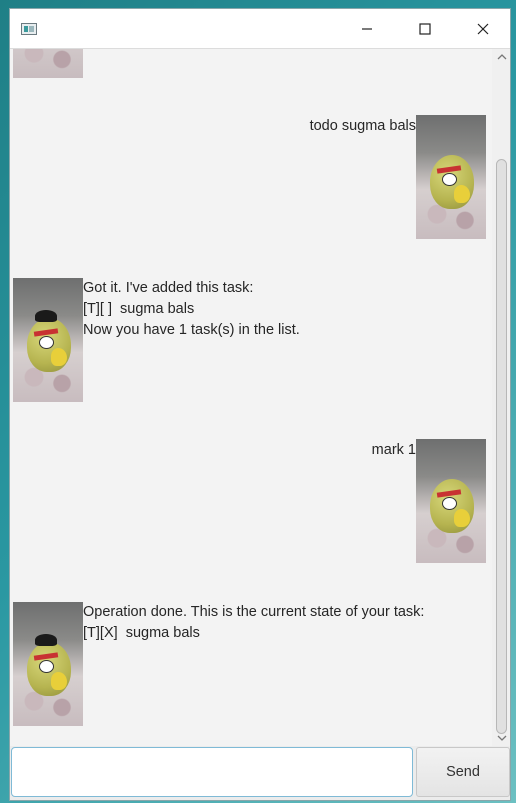 This screenshot has height=803, width=516. I want to click on vertical-scrollbar, so click(501, 397).